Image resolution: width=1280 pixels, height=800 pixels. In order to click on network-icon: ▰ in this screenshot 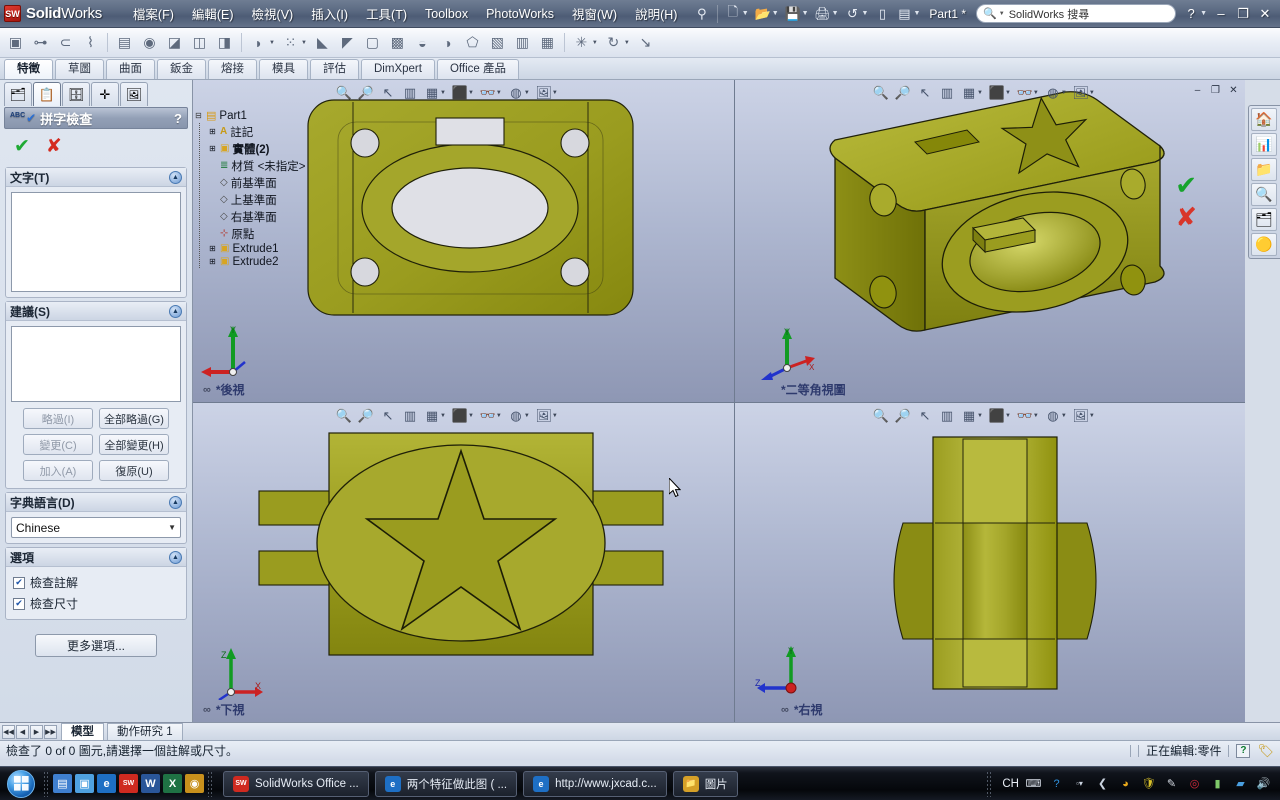, I will do `click(1240, 783)`.